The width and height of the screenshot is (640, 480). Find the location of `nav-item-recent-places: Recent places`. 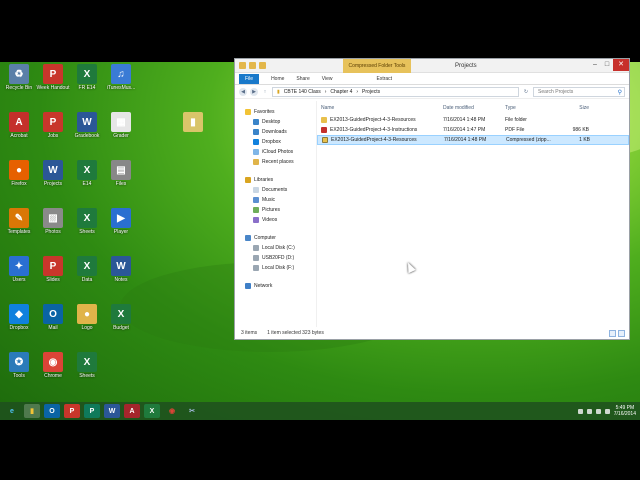

nav-item-recent-places: Recent places is located at coordinates (275, 162).